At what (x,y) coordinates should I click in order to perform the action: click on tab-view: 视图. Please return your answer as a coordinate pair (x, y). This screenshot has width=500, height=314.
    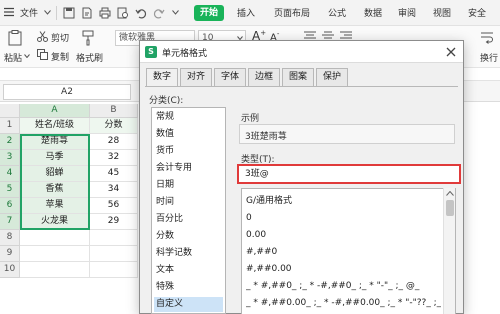
    Looking at the image, I should click on (442, 12).